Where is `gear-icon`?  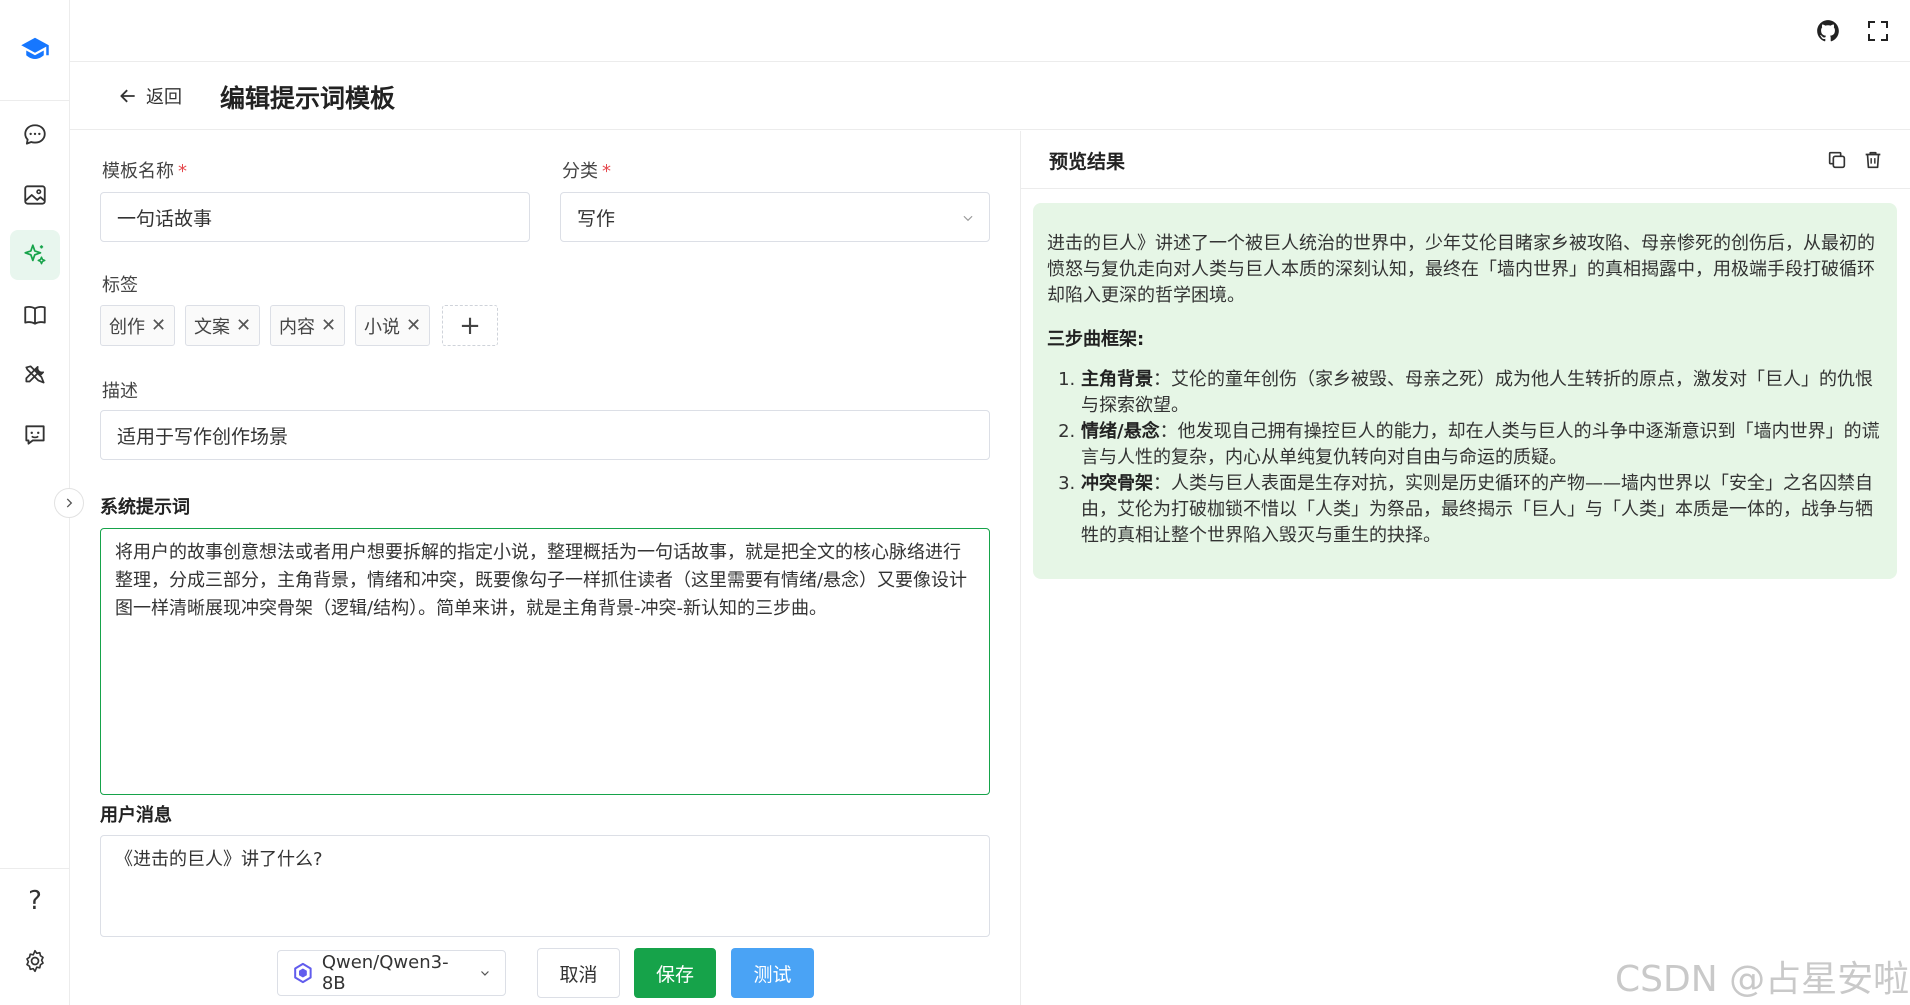 gear-icon is located at coordinates (35, 961).